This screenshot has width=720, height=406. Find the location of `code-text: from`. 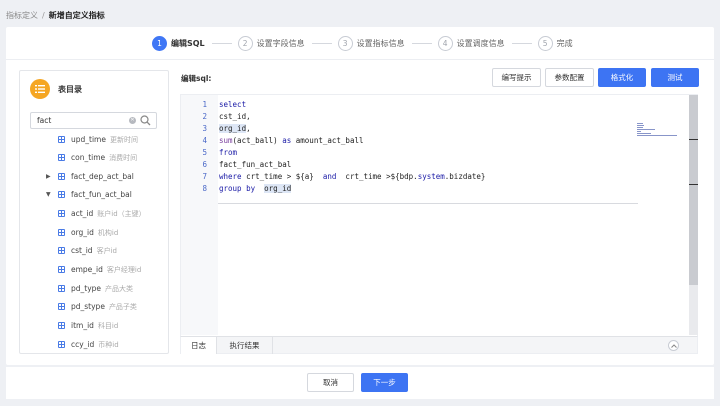

code-text: from is located at coordinates (228, 153).